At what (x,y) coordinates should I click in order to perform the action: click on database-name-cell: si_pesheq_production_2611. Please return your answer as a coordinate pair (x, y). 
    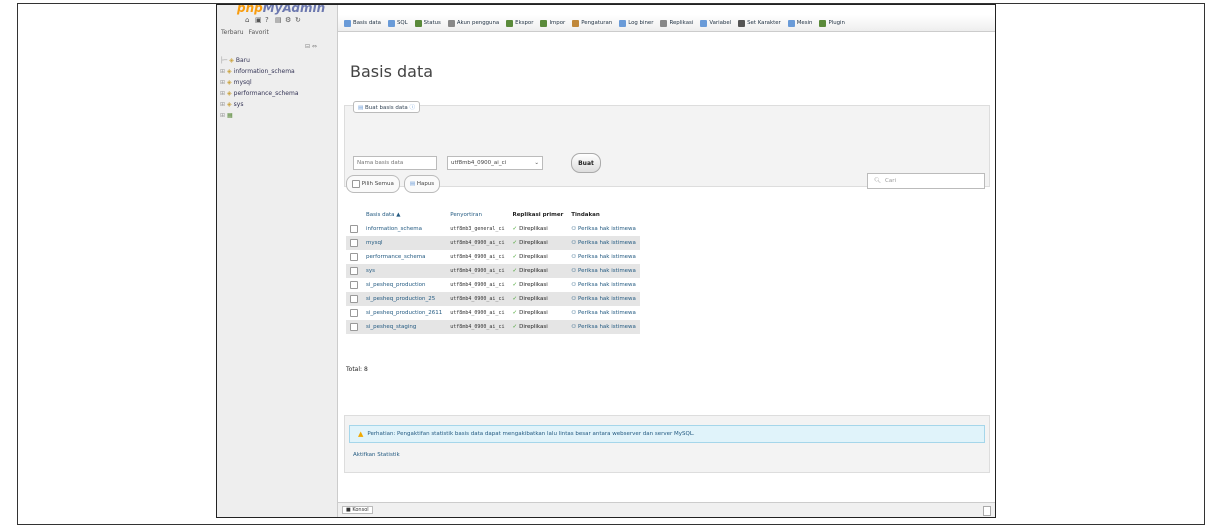
    Looking at the image, I should click on (404, 313).